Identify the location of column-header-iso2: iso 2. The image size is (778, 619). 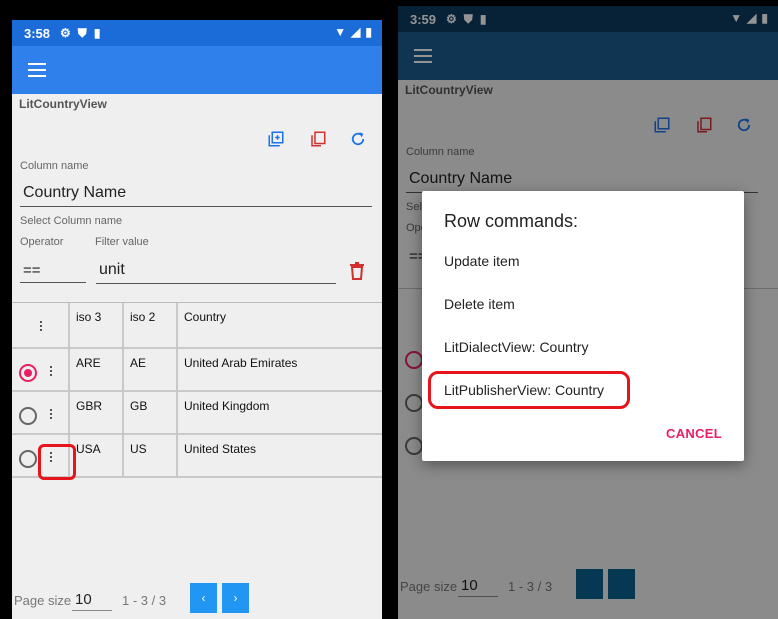
(151, 325).